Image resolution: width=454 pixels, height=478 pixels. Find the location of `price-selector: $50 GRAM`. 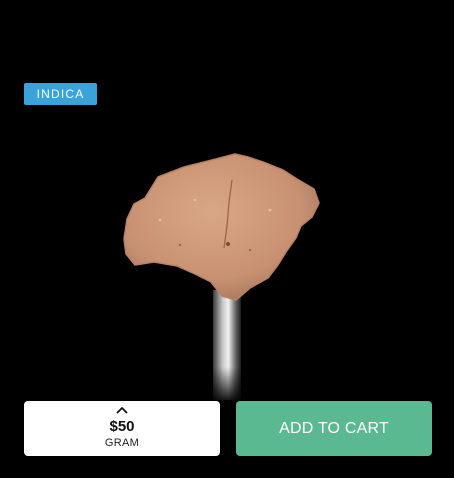

price-selector: $50 GRAM is located at coordinates (122, 428).